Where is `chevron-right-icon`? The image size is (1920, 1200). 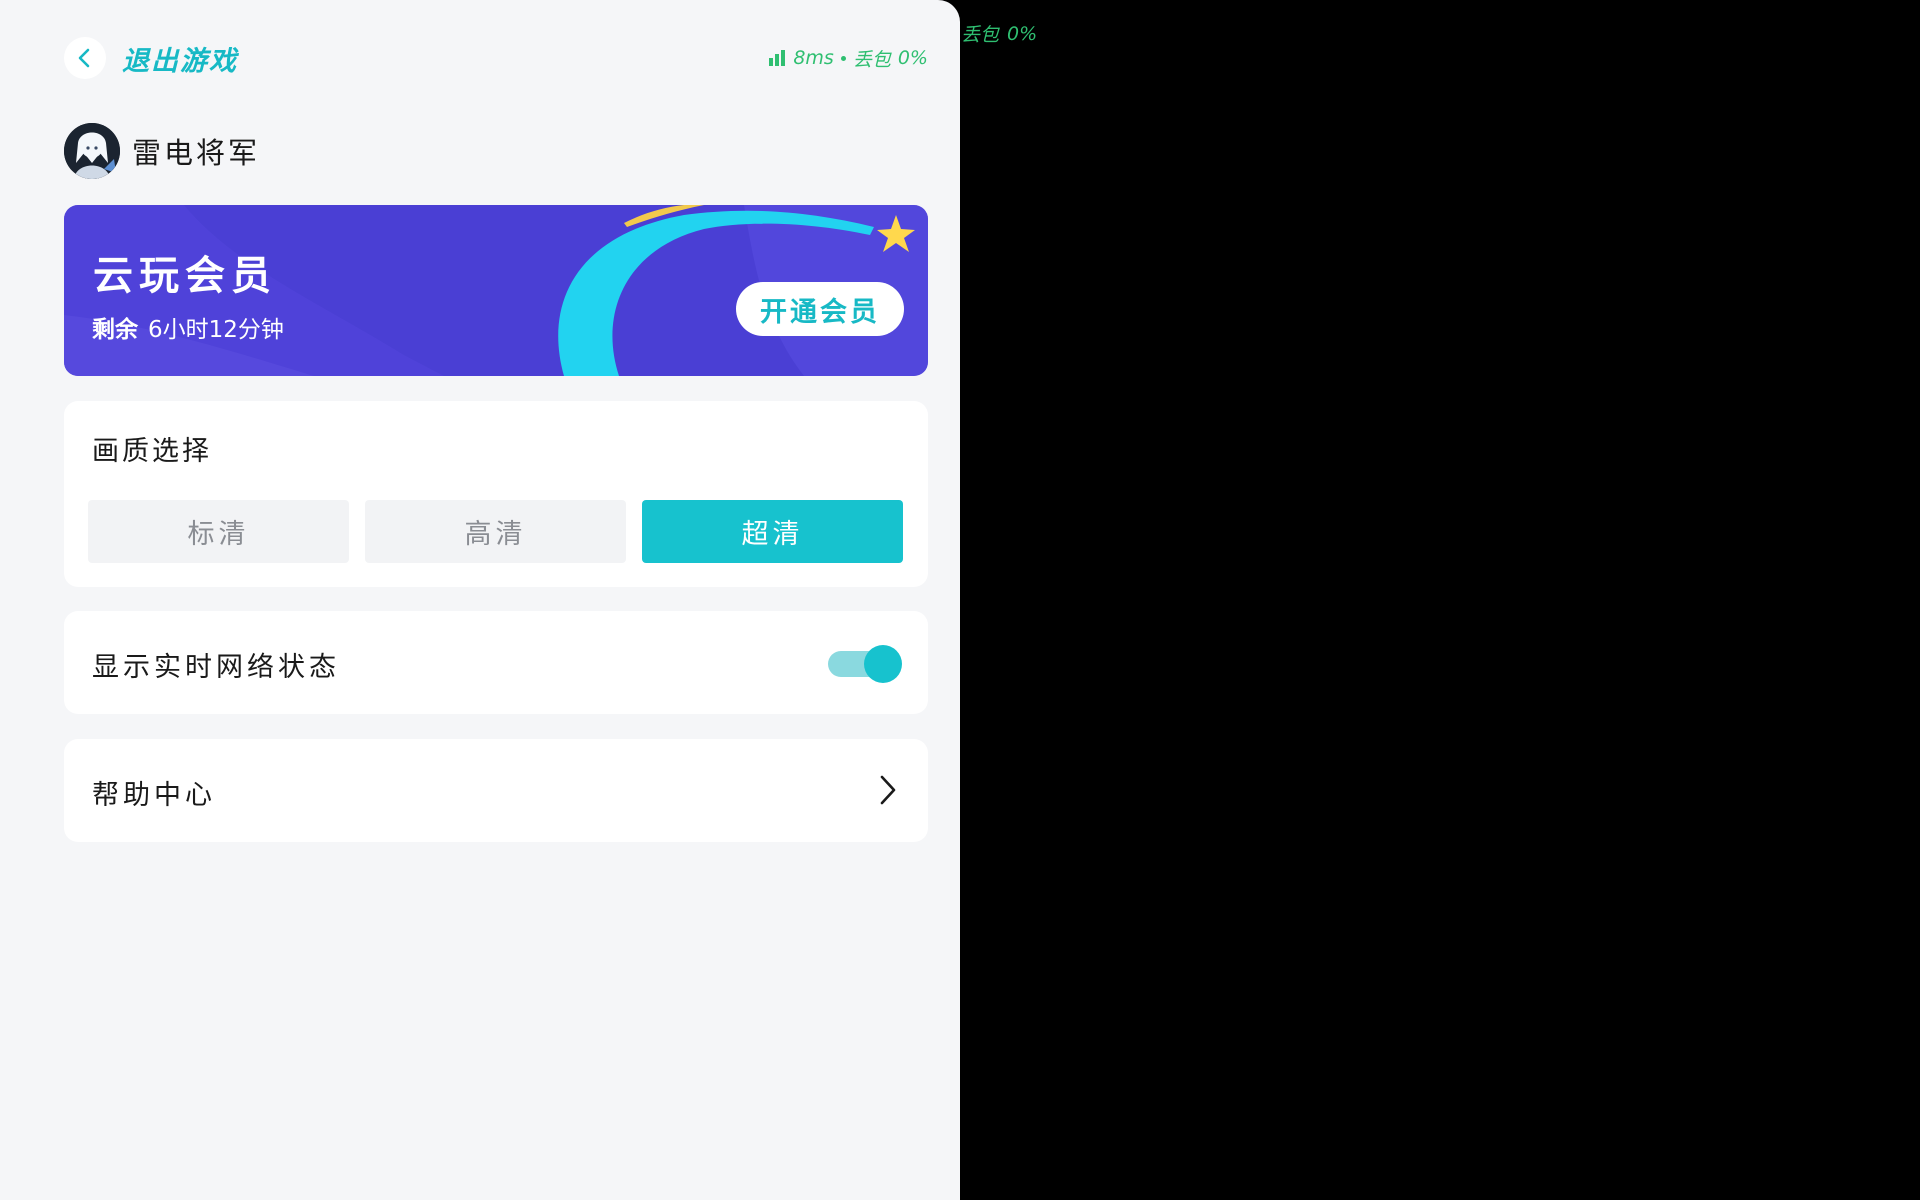
chevron-right-icon is located at coordinates (888, 790).